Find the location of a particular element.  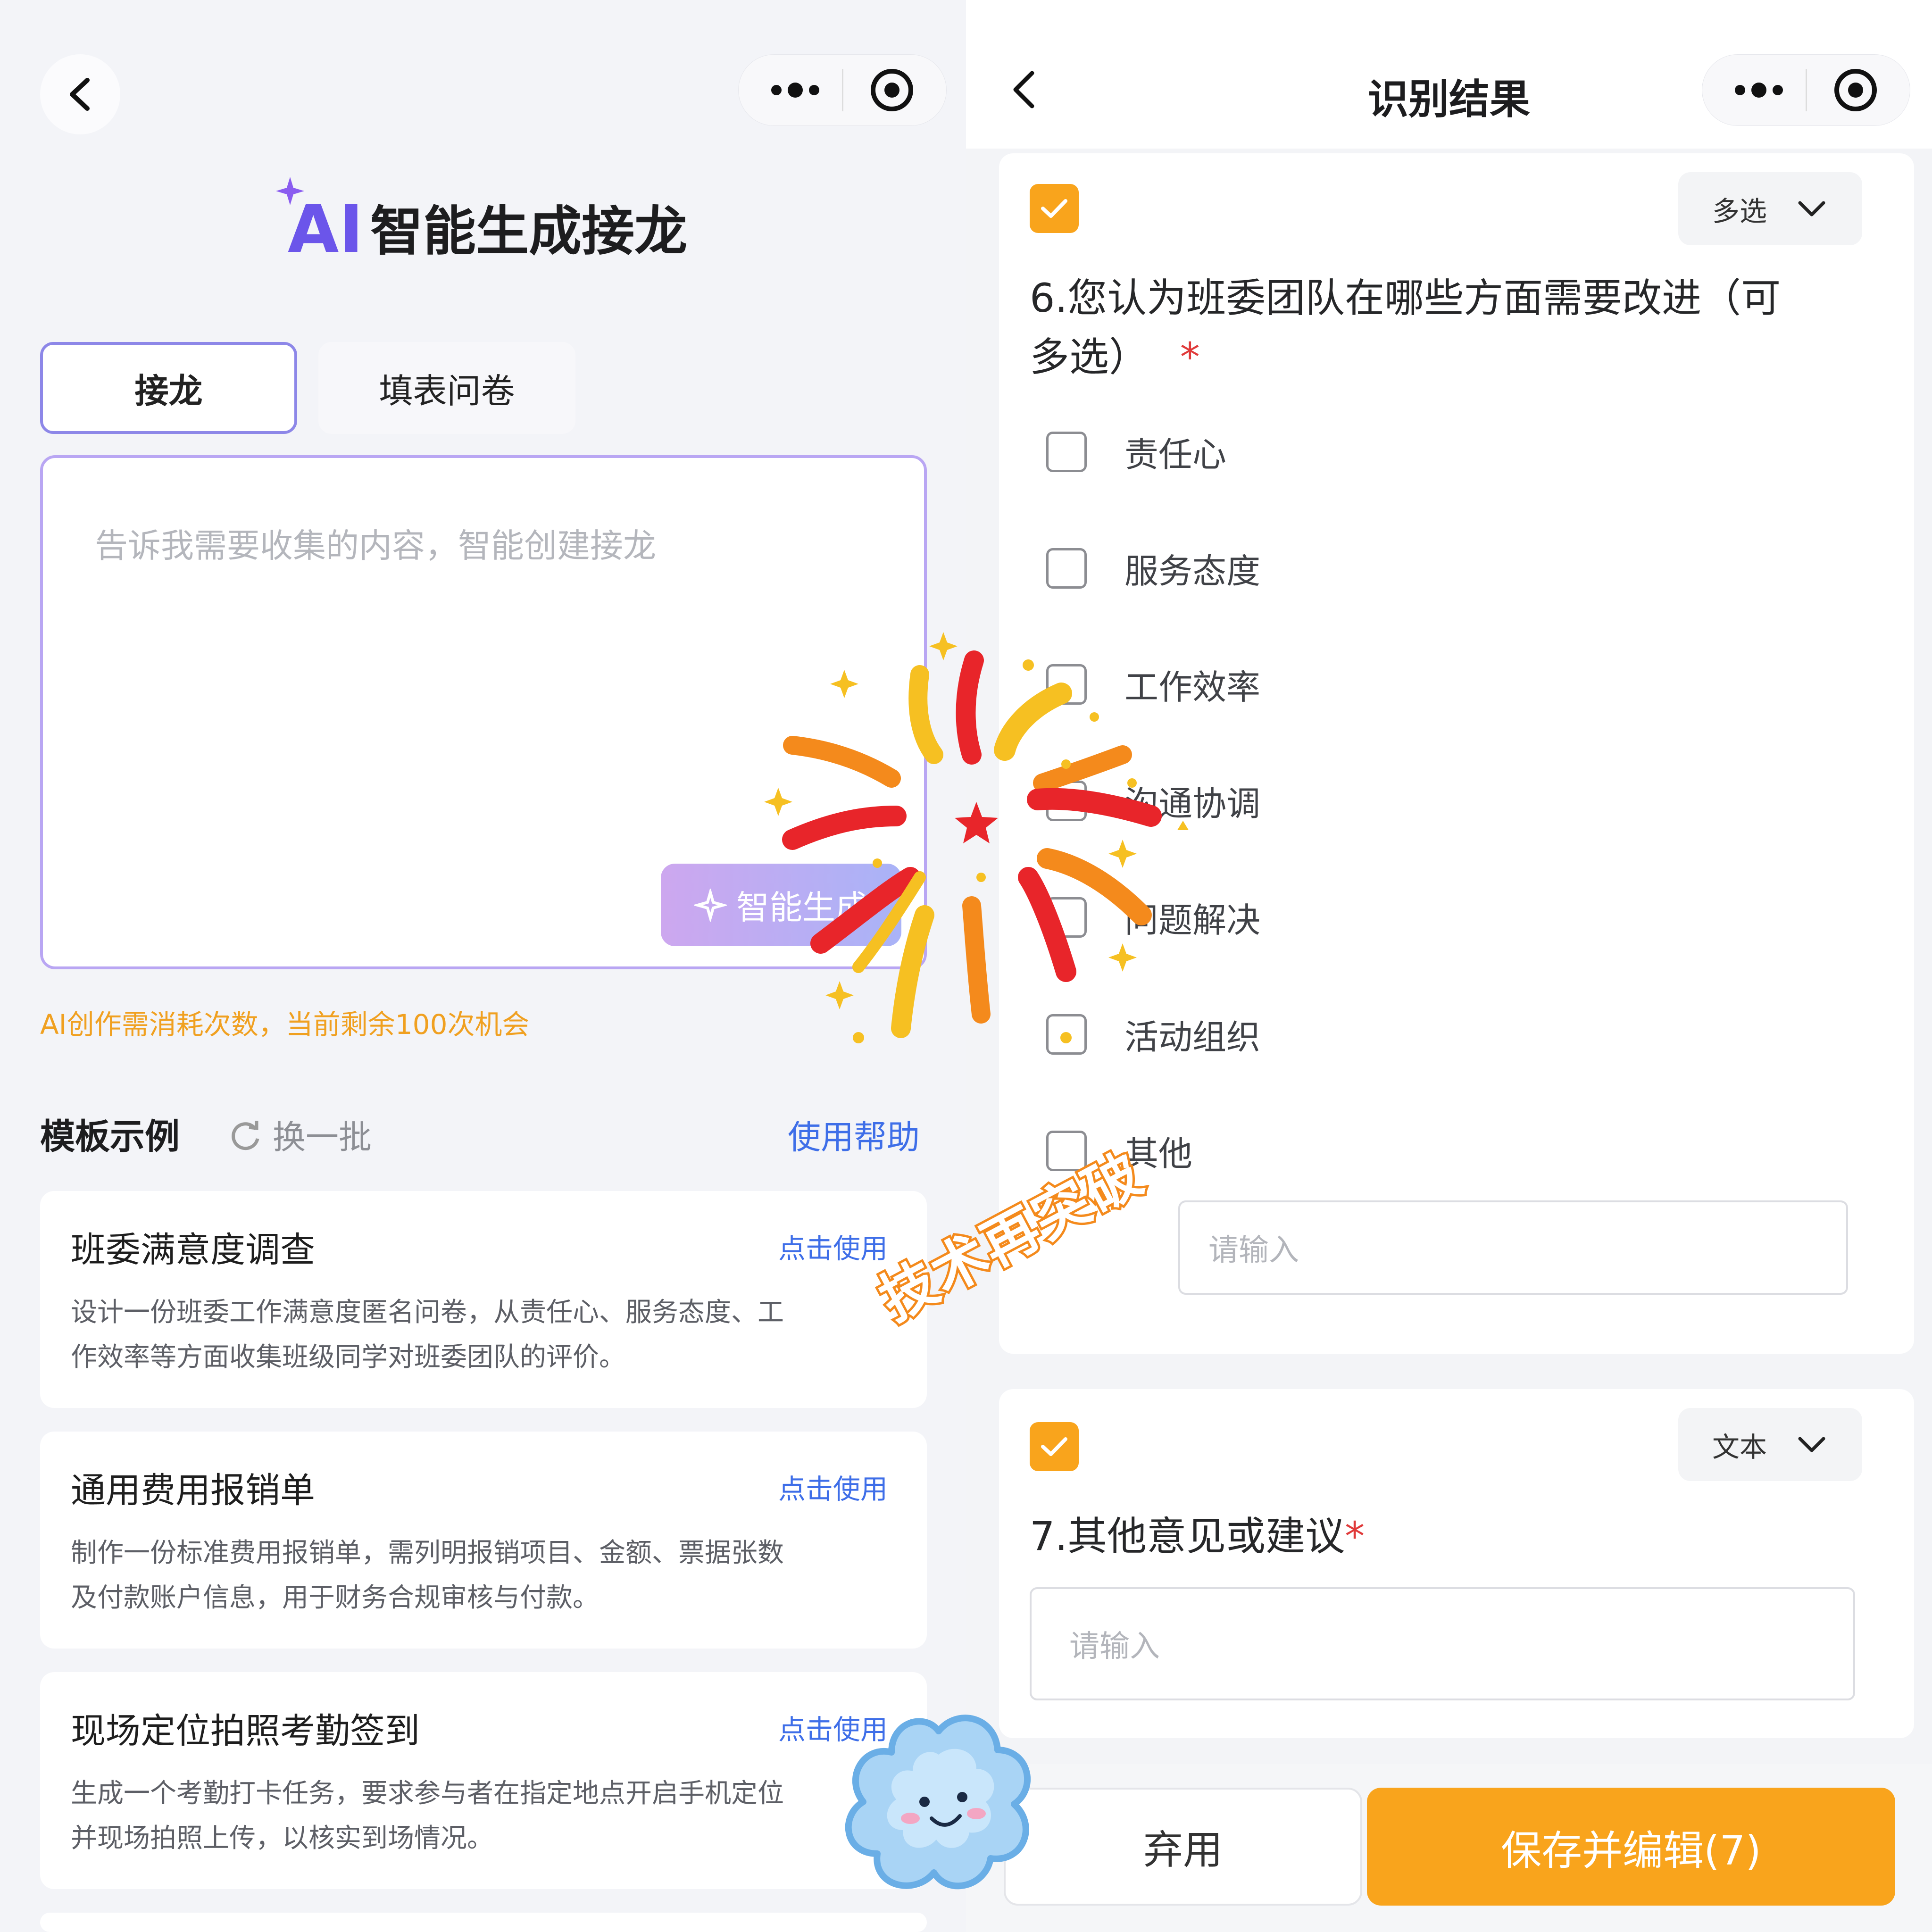

refresh-label: 换一批 is located at coordinates (323, 1138).